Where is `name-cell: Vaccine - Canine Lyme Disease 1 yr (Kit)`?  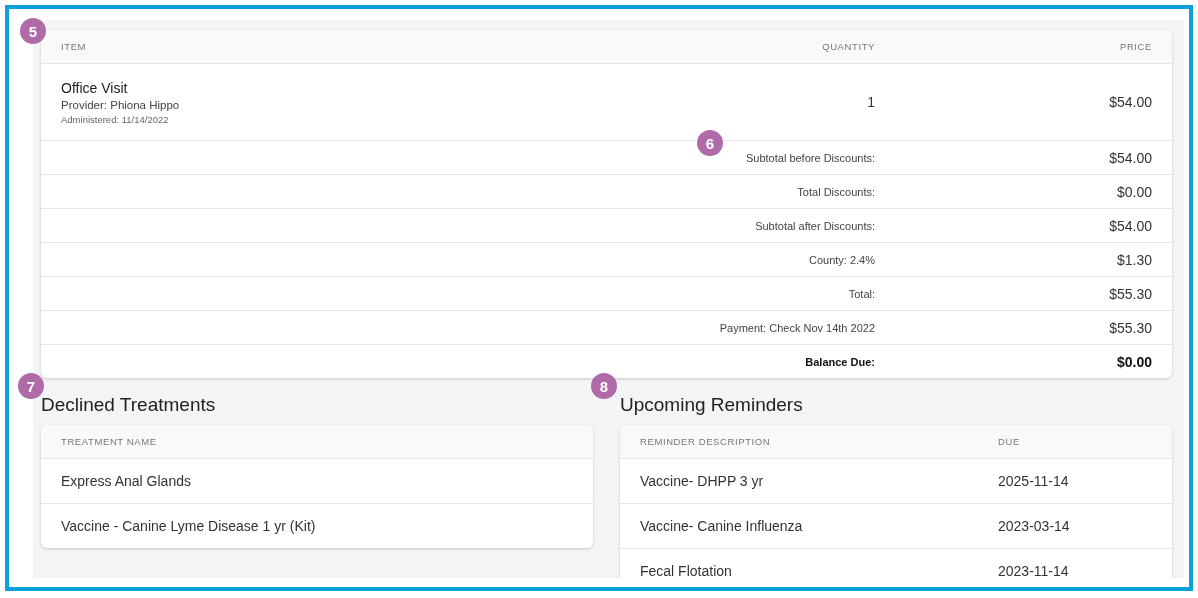
name-cell: Vaccine - Canine Lyme Disease 1 yr (Kit) is located at coordinates (188, 526).